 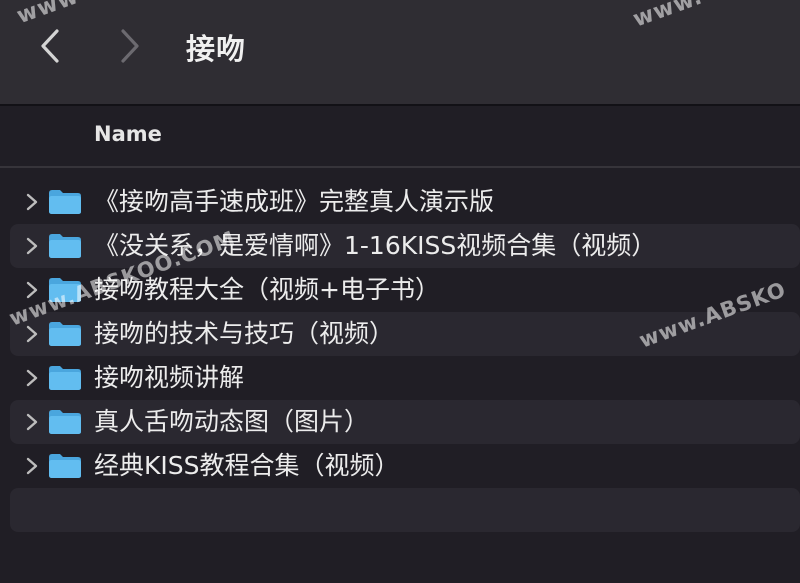 I want to click on item-name: 接吻视频讲解, so click(x=169, y=377).